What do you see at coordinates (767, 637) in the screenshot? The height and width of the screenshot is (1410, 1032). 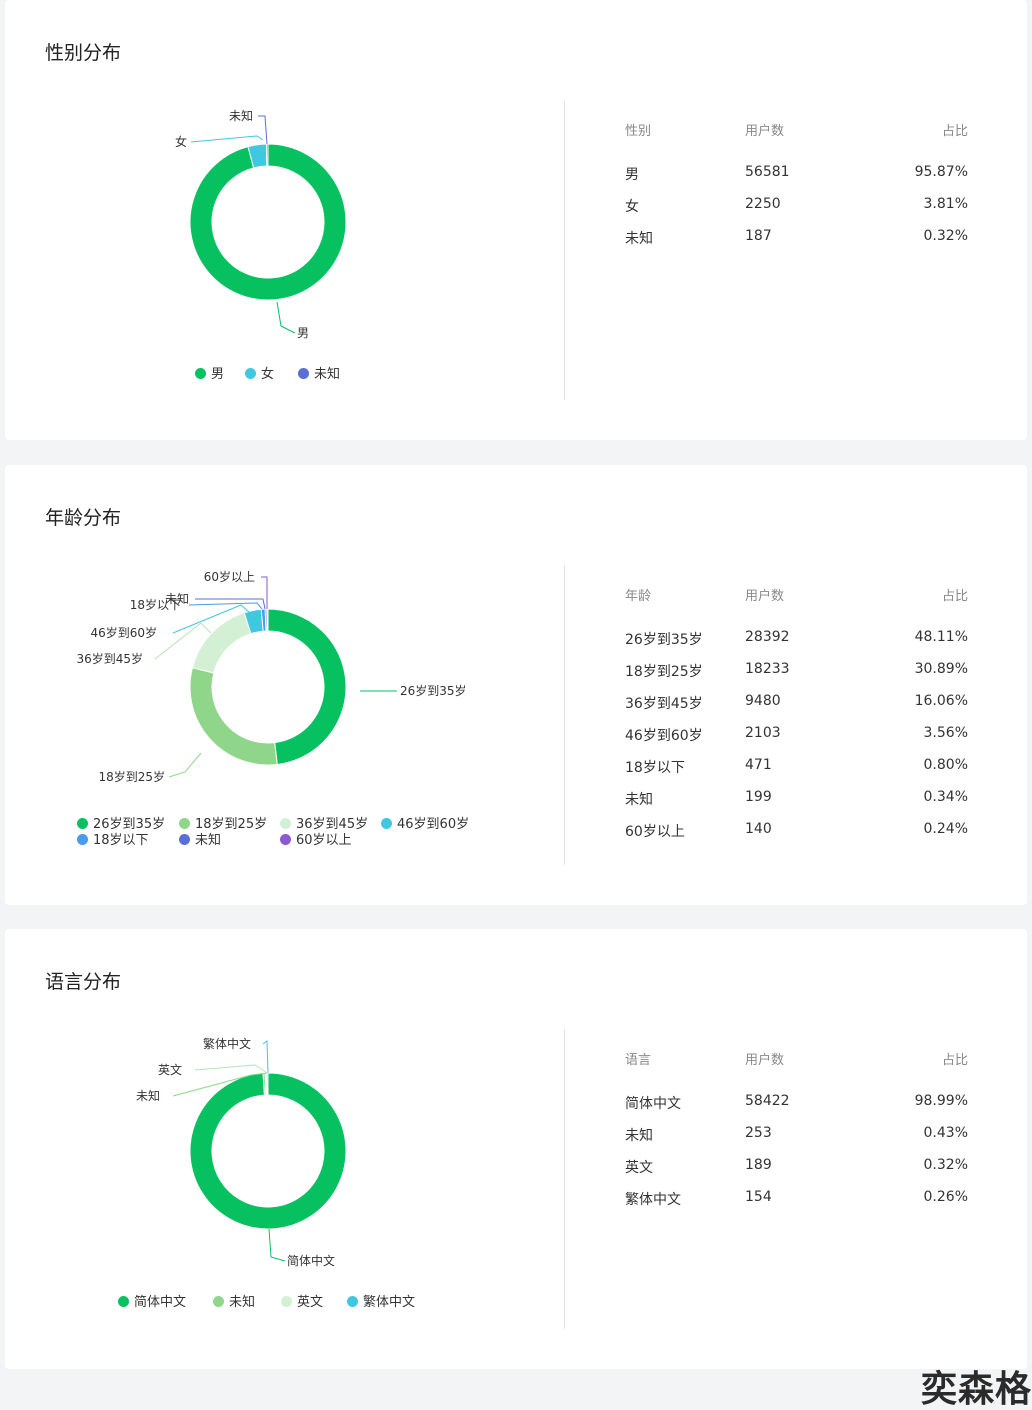 I see `table-cell: 28392` at bounding box center [767, 637].